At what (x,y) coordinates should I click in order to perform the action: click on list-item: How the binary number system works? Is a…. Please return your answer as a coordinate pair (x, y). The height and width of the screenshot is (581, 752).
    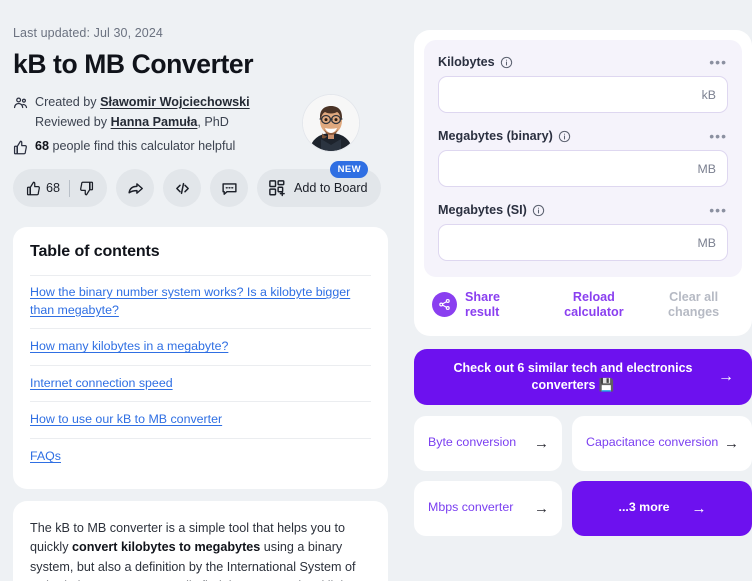
    Looking at the image, I should click on (200, 301).